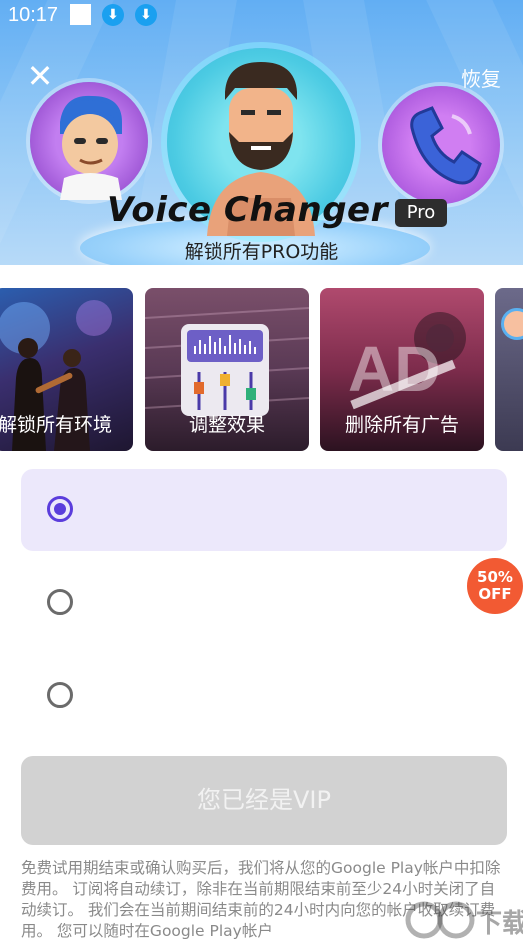 Image resolution: width=523 pixels, height=952 pixels. I want to click on unlock-subtitle: 解锁所有PRO功能, so click(261, 252).